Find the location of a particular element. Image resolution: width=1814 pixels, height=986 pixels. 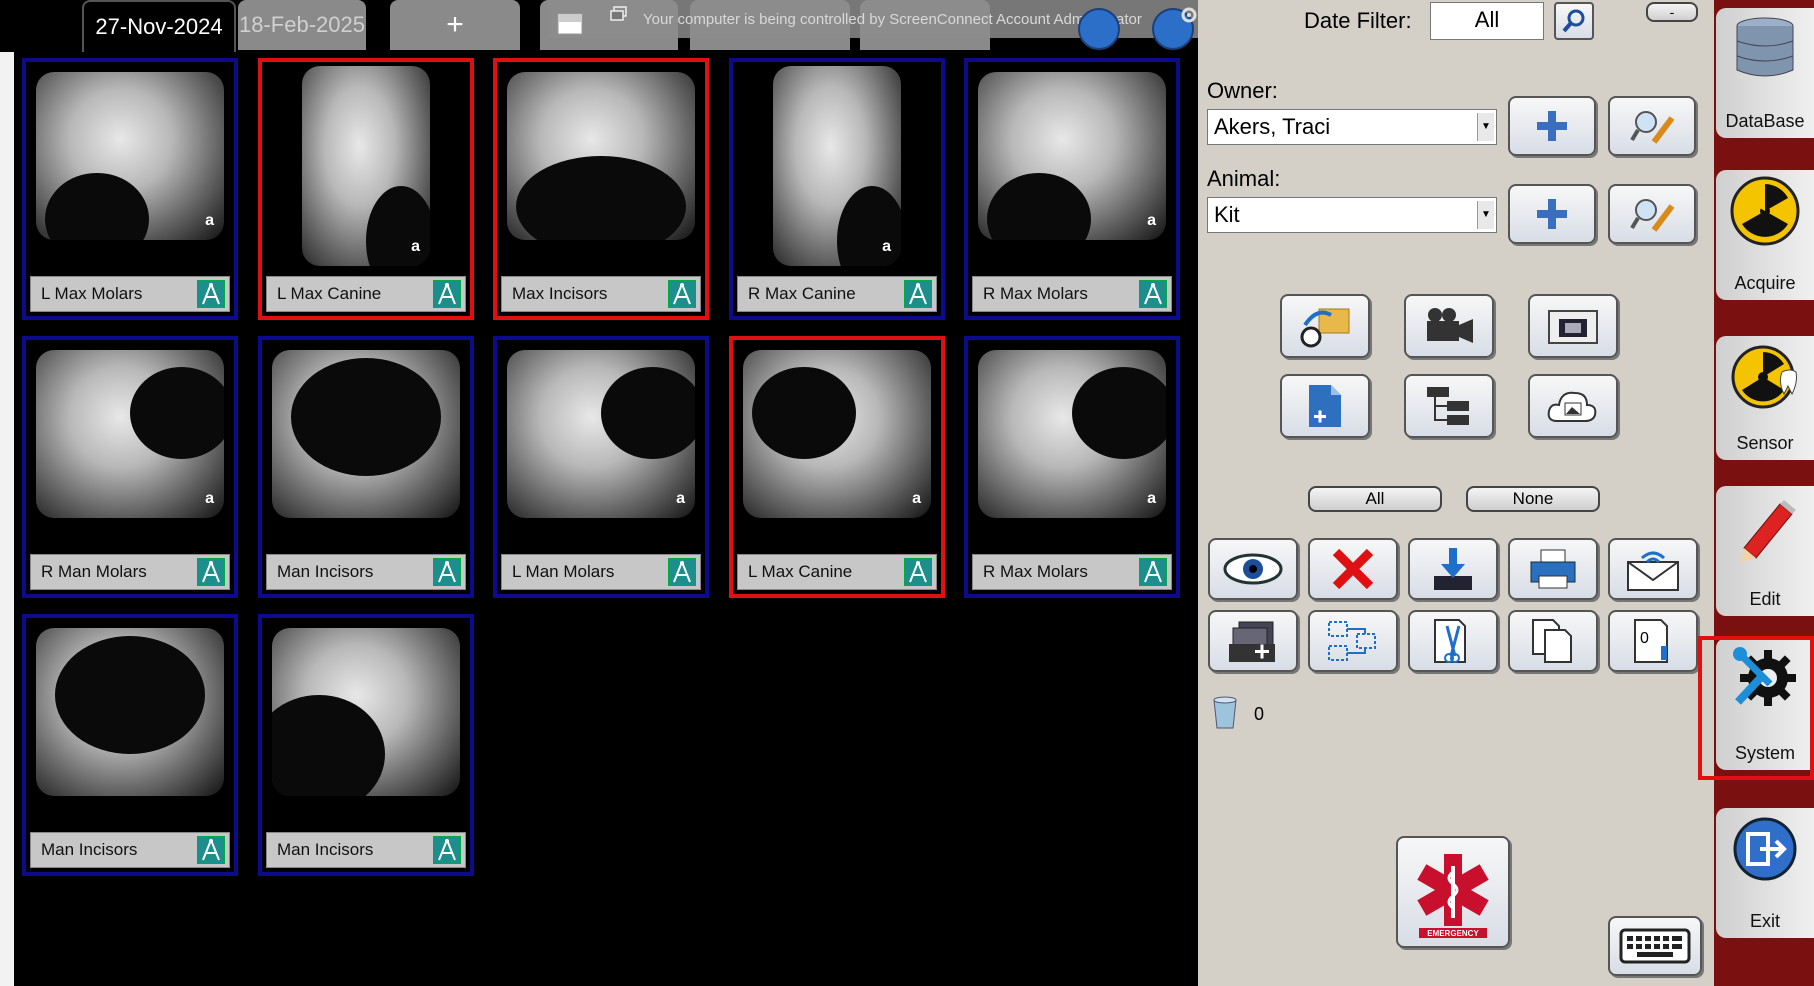

xray-thumbnail: a L Man Molars is located at coordinates (601, 467).